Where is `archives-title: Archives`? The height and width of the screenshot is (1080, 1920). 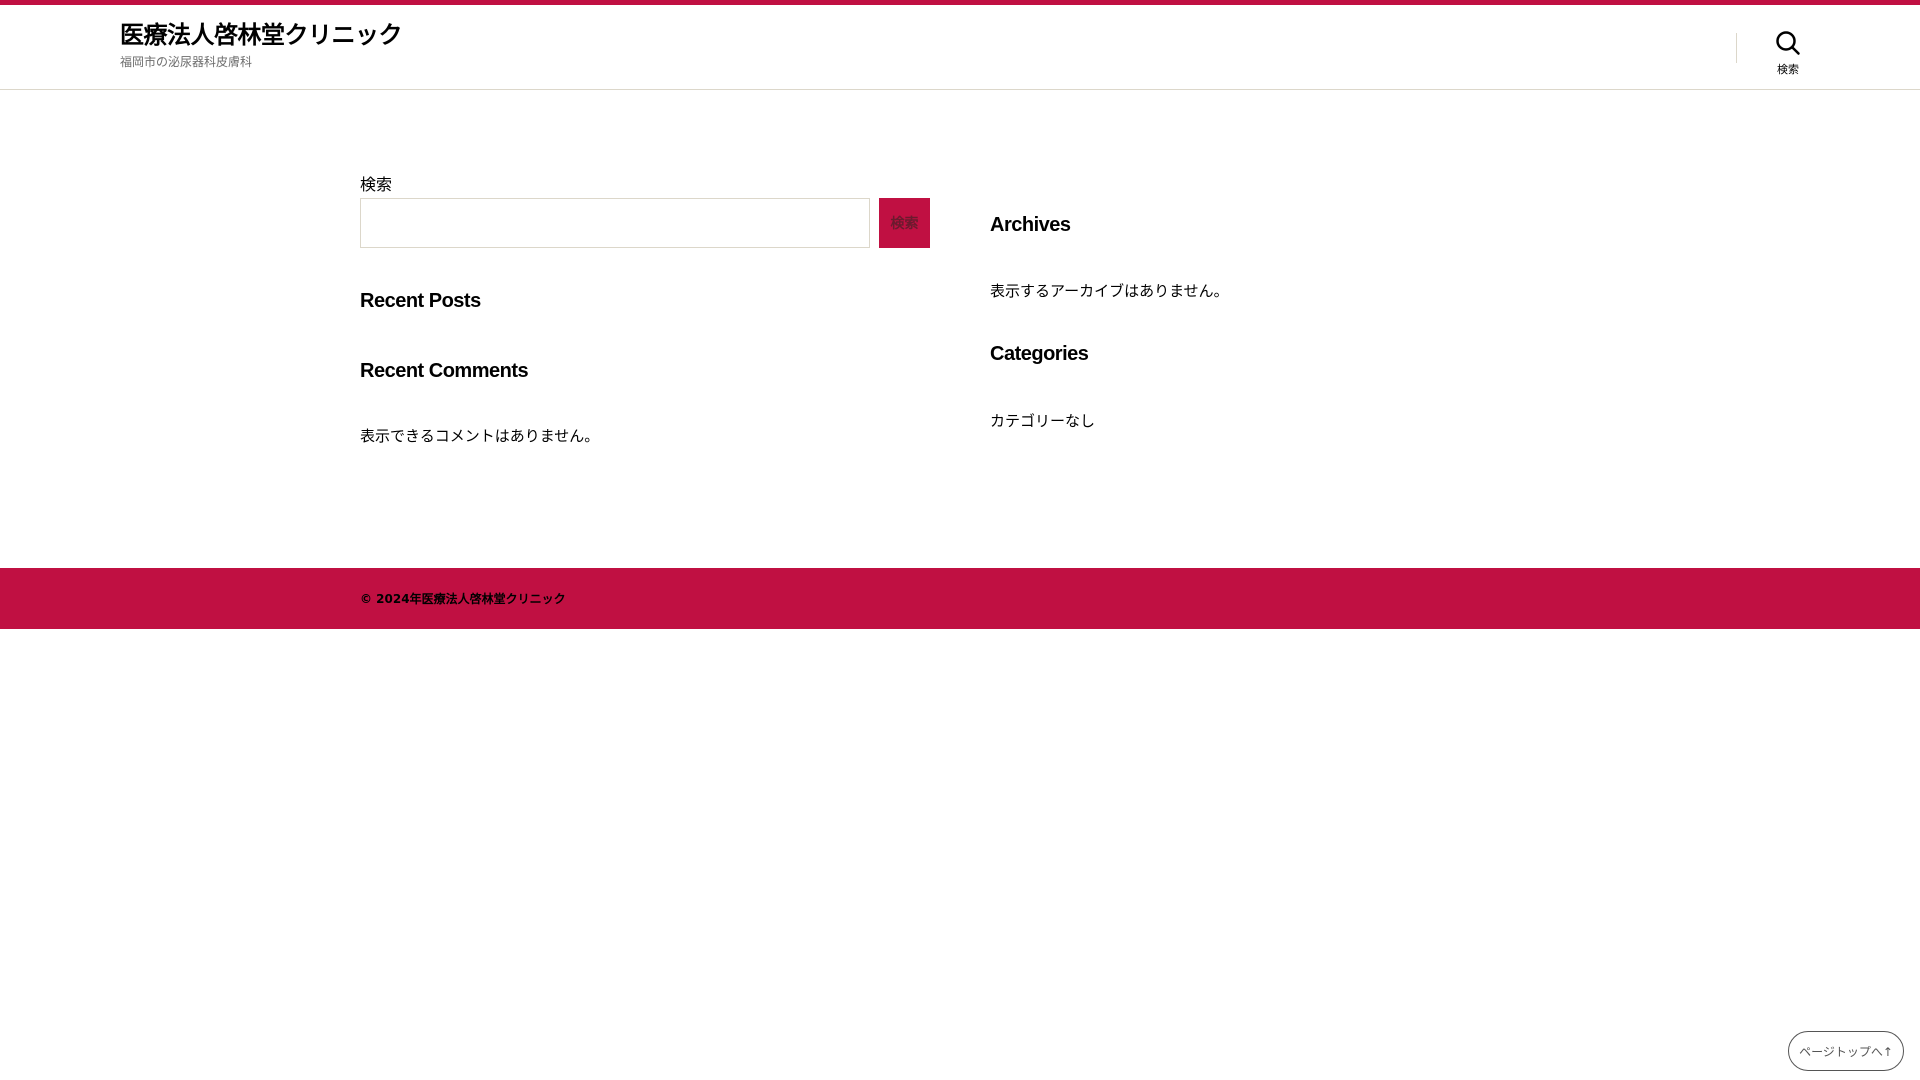
archives-title: Archives is located at coordinates (1030, 225).